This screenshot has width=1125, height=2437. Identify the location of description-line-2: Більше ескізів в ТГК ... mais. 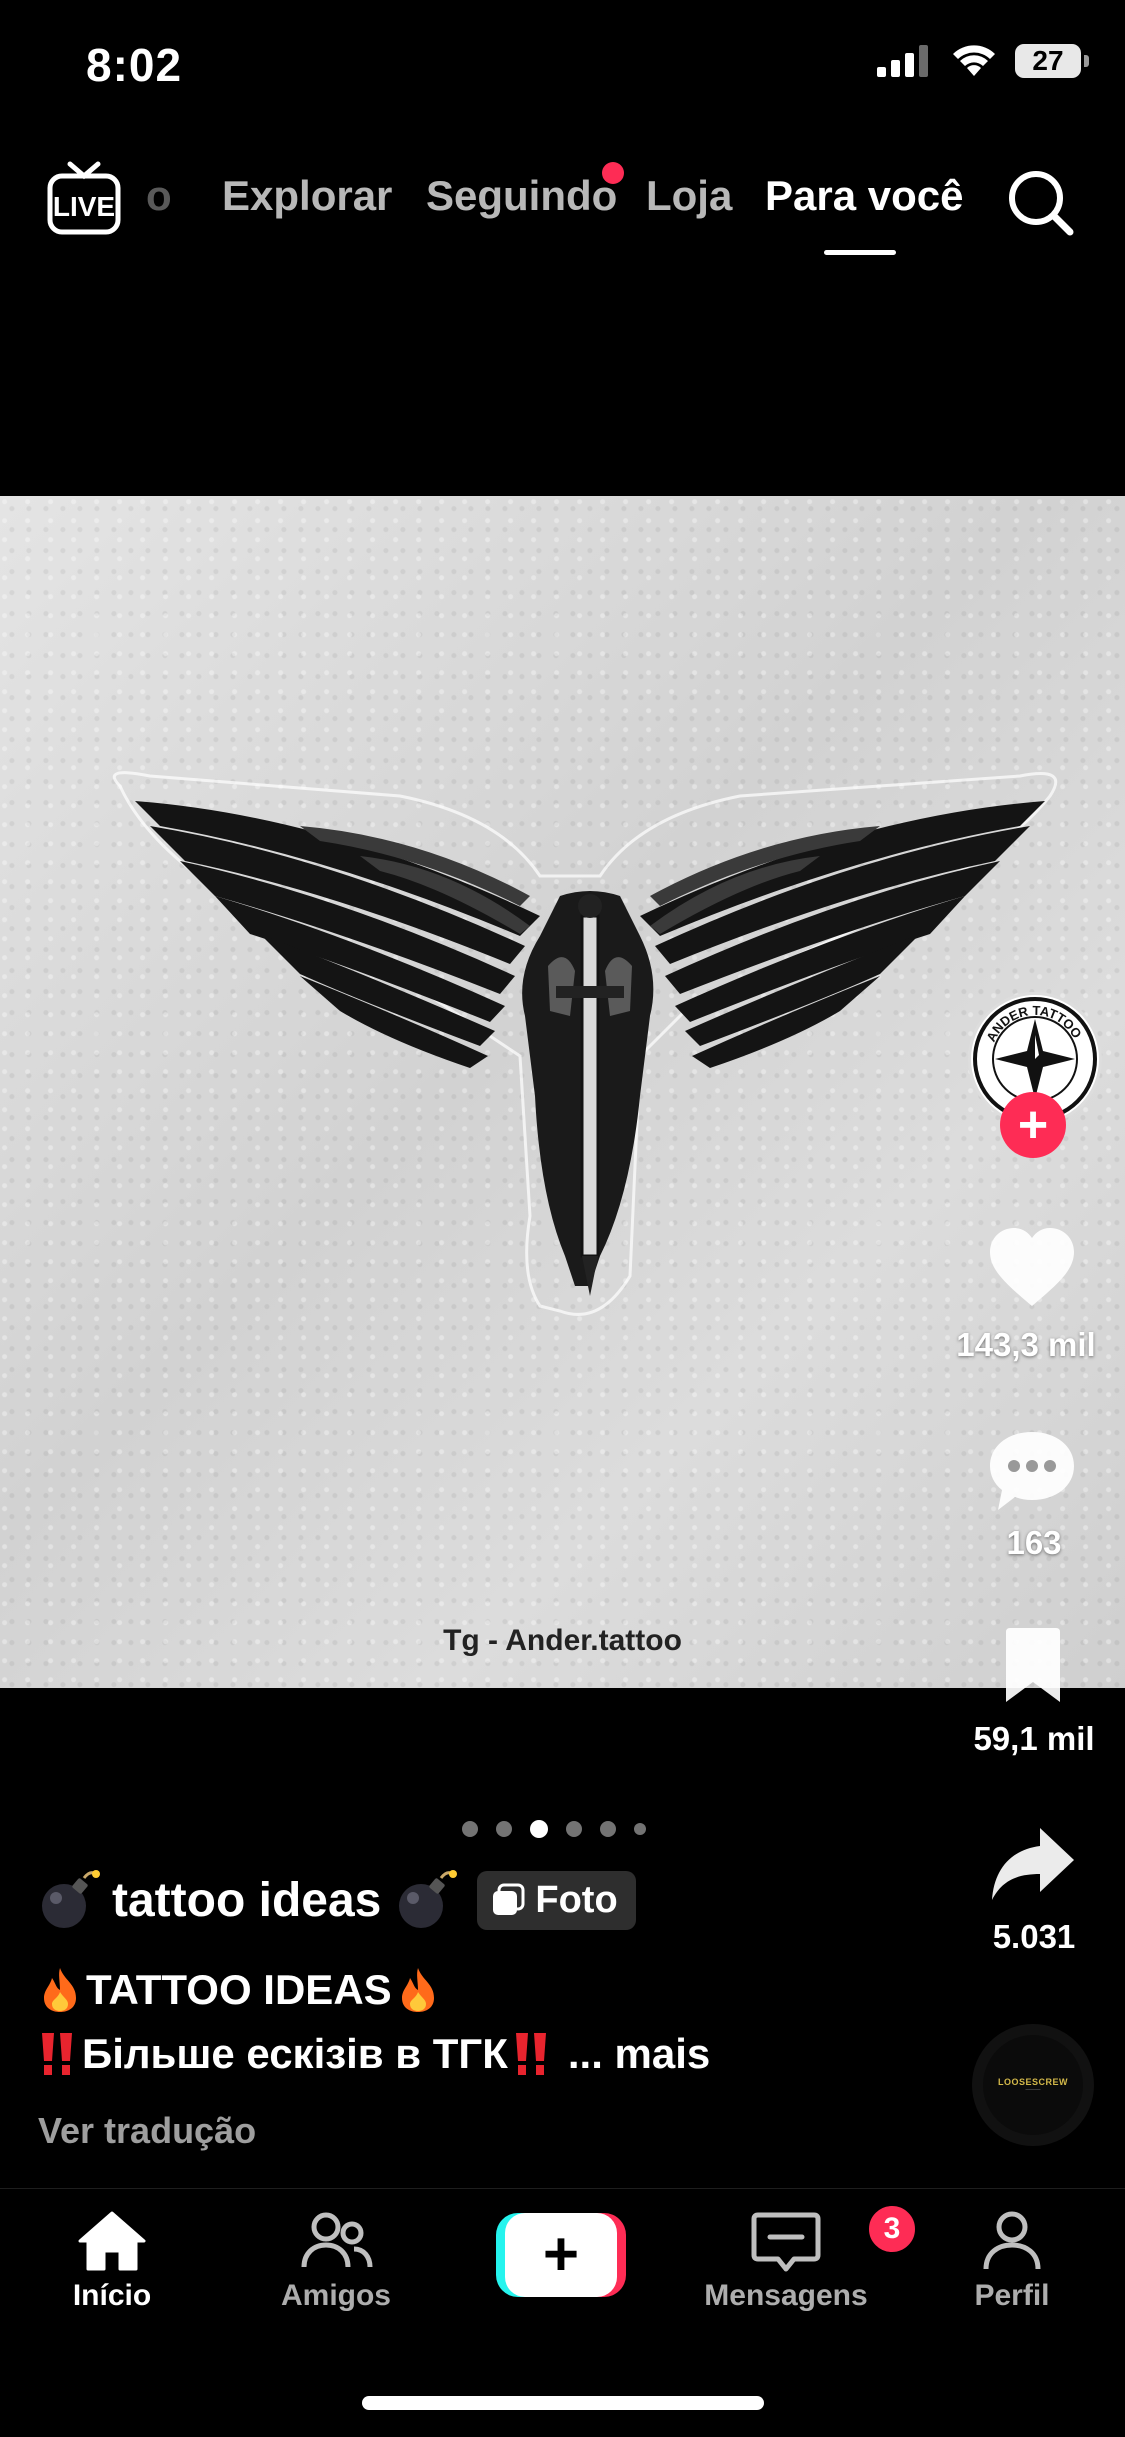
(374, 2054).